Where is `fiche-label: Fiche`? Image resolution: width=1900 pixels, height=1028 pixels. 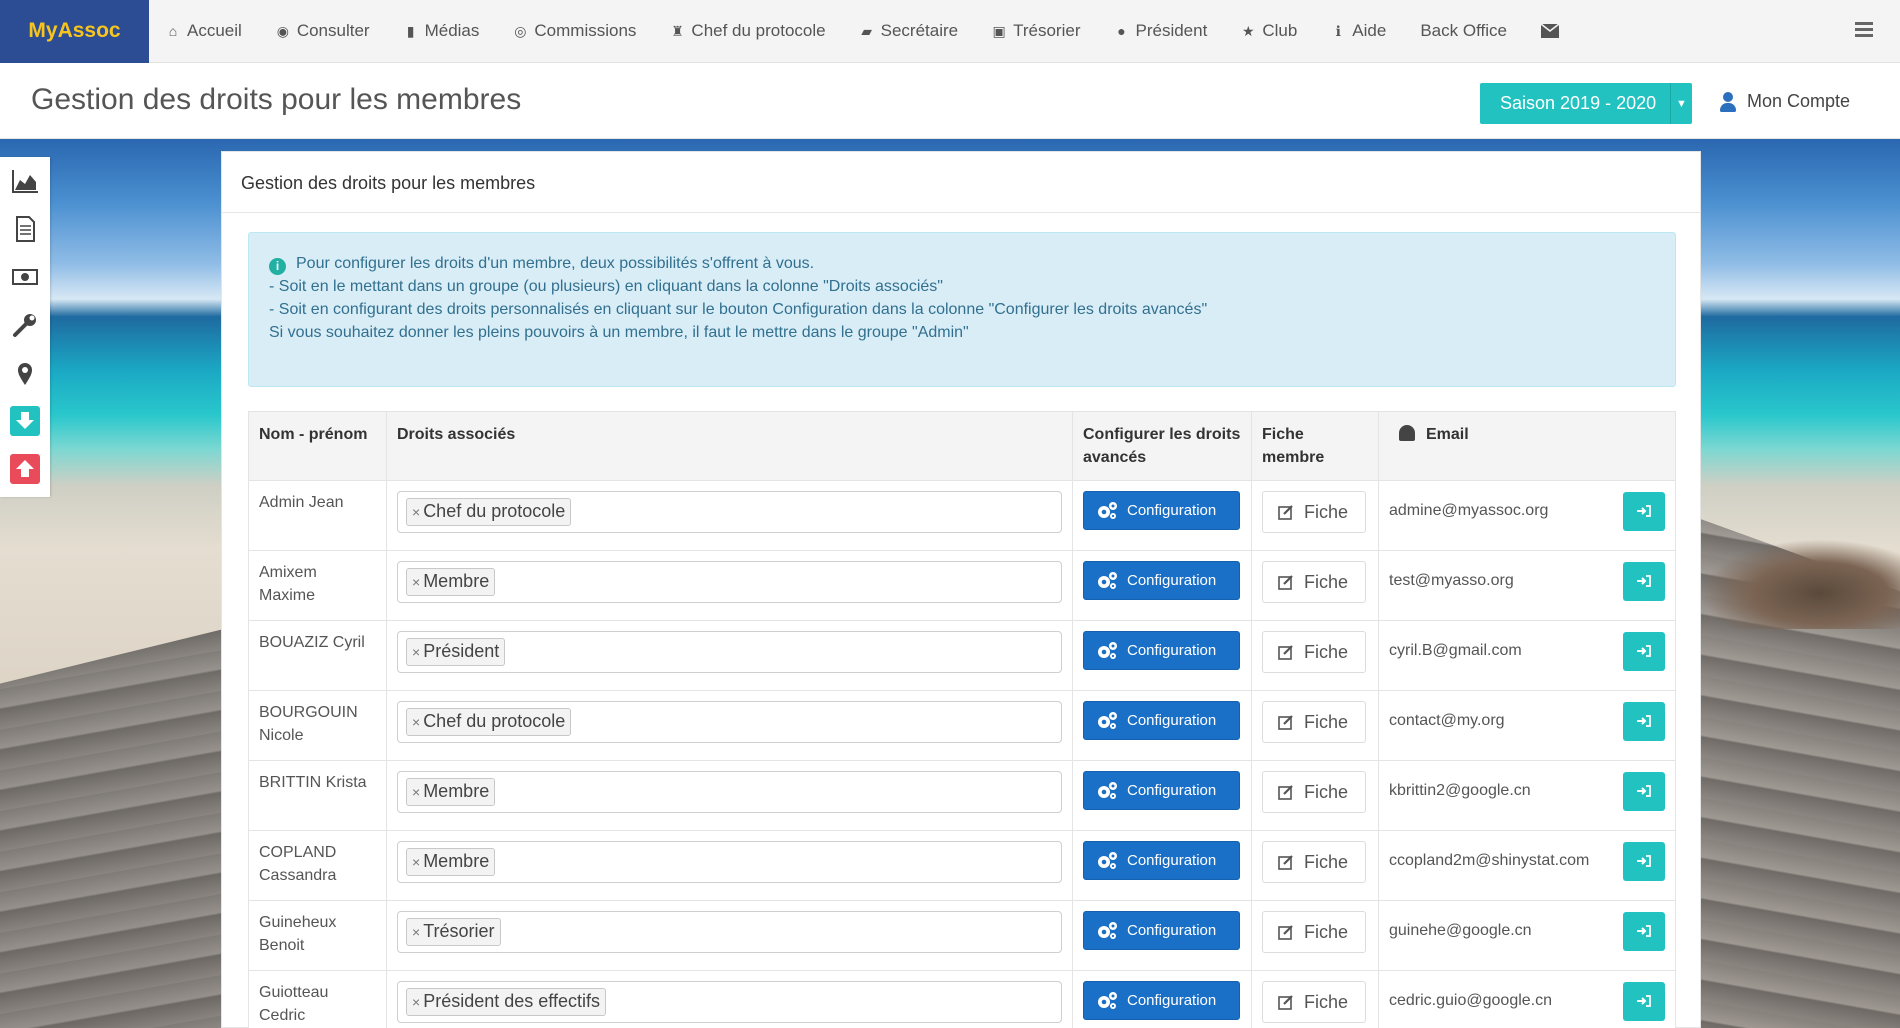 fiche-label: Fiche is located at coordinates (1326, 931).